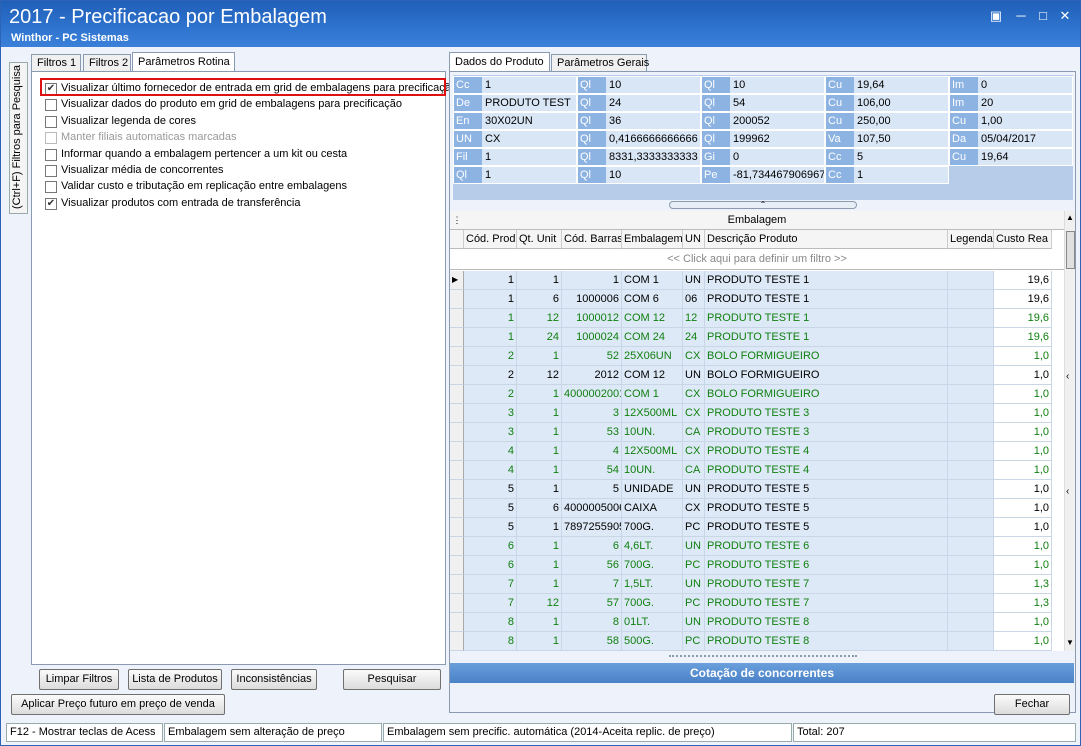  What do you see at coordinates (757, 641) in the screenshot?
I see `table-row: 8 1 58 500G. PC PRODUTO TESTE 8 1,0` at bounding box center [757, 641].